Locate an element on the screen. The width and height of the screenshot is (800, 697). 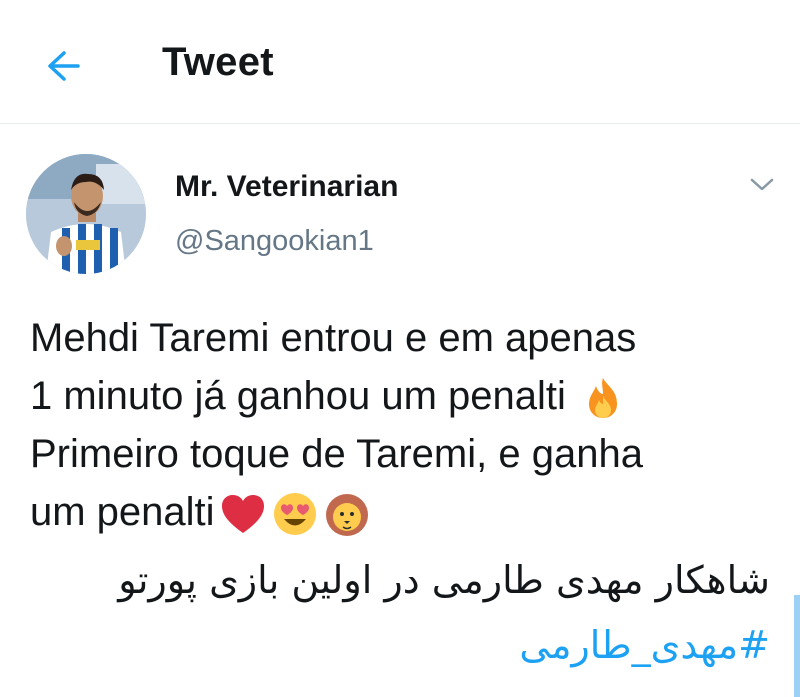
persian-text: شاهکار مهدی طارمی در اولین بازی پورتو is located at coordinates (444, 580).